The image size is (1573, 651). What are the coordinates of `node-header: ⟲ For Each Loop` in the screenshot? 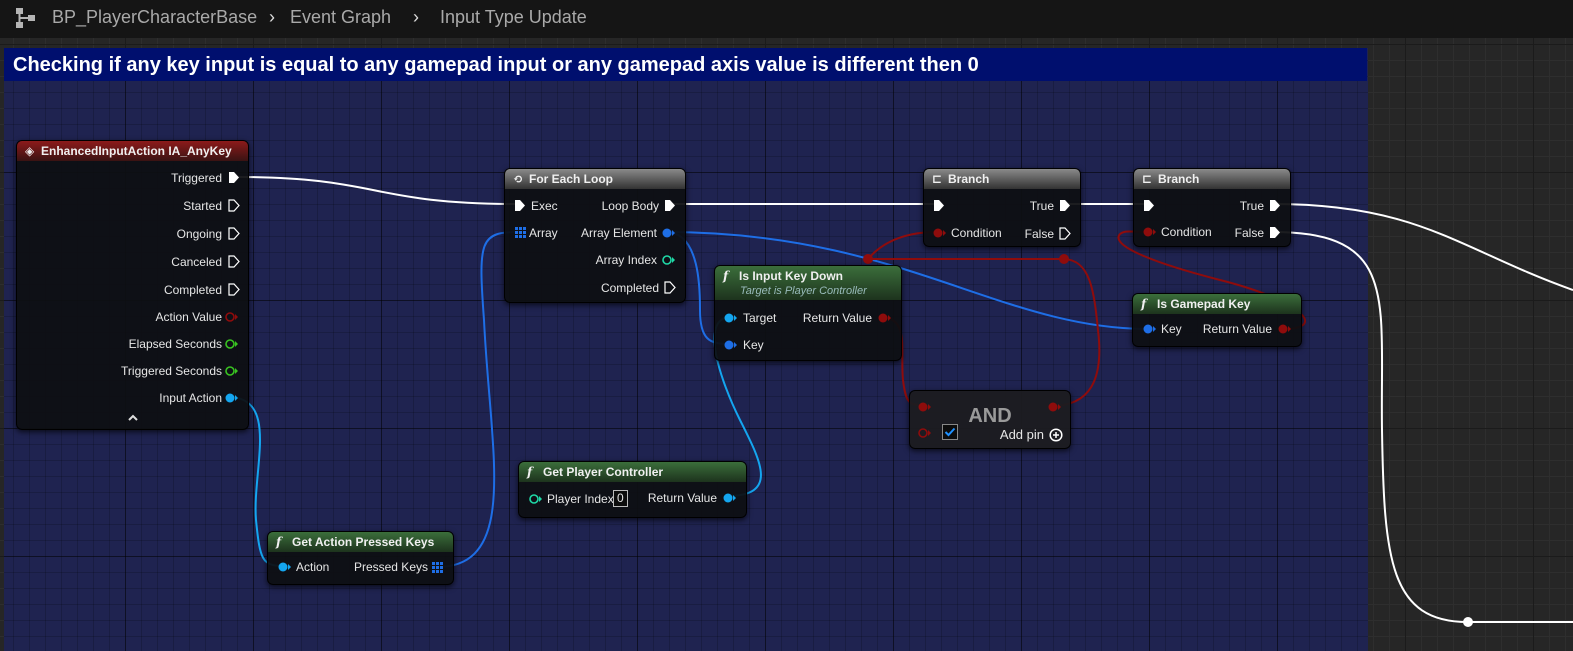 It's located at (595, 179).